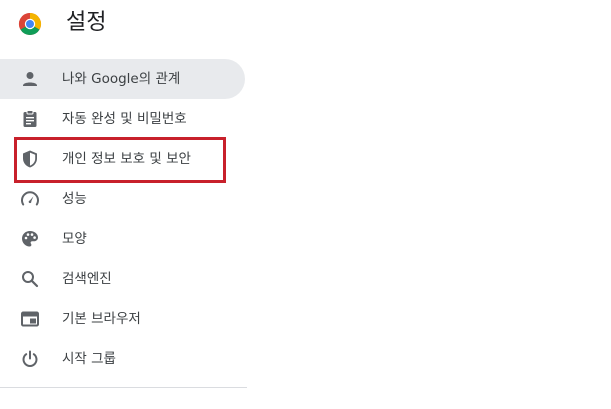  I want to click on settings-header: 설정, so click(305, 25).